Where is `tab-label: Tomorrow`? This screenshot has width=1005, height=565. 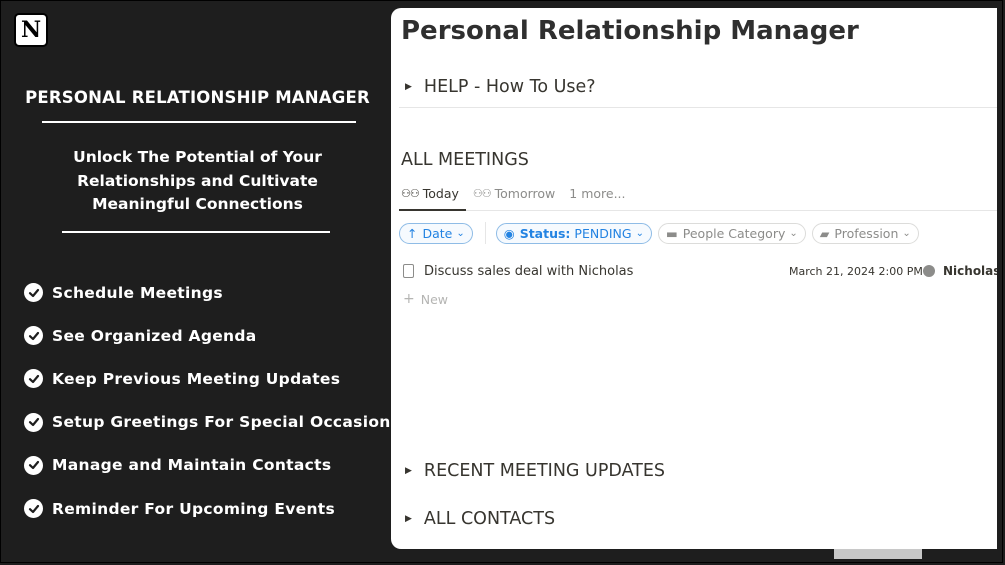
tab-label: Tomorrow is located at coordinates (525, 193).